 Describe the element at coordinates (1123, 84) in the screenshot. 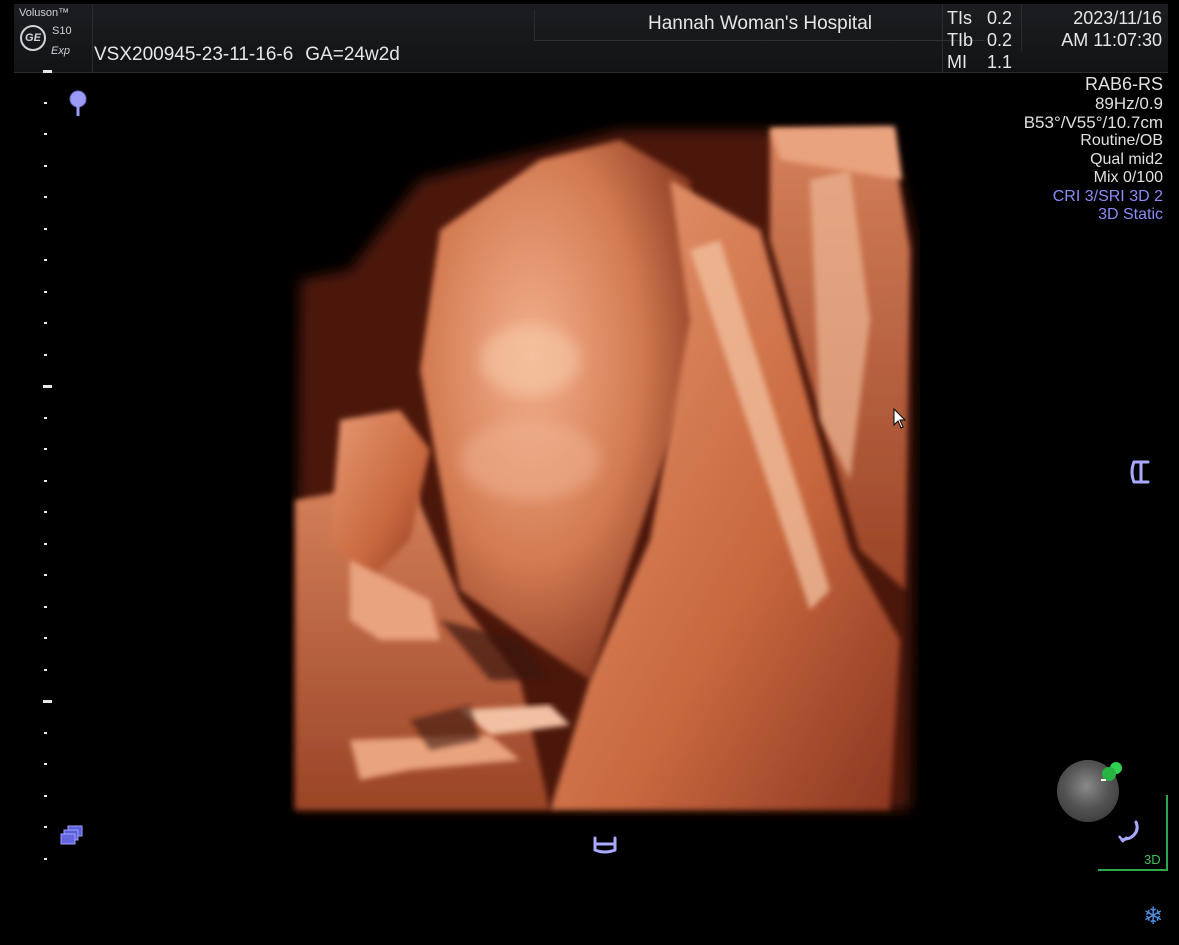

I see `probe-name: RAB6-RS` at that location.